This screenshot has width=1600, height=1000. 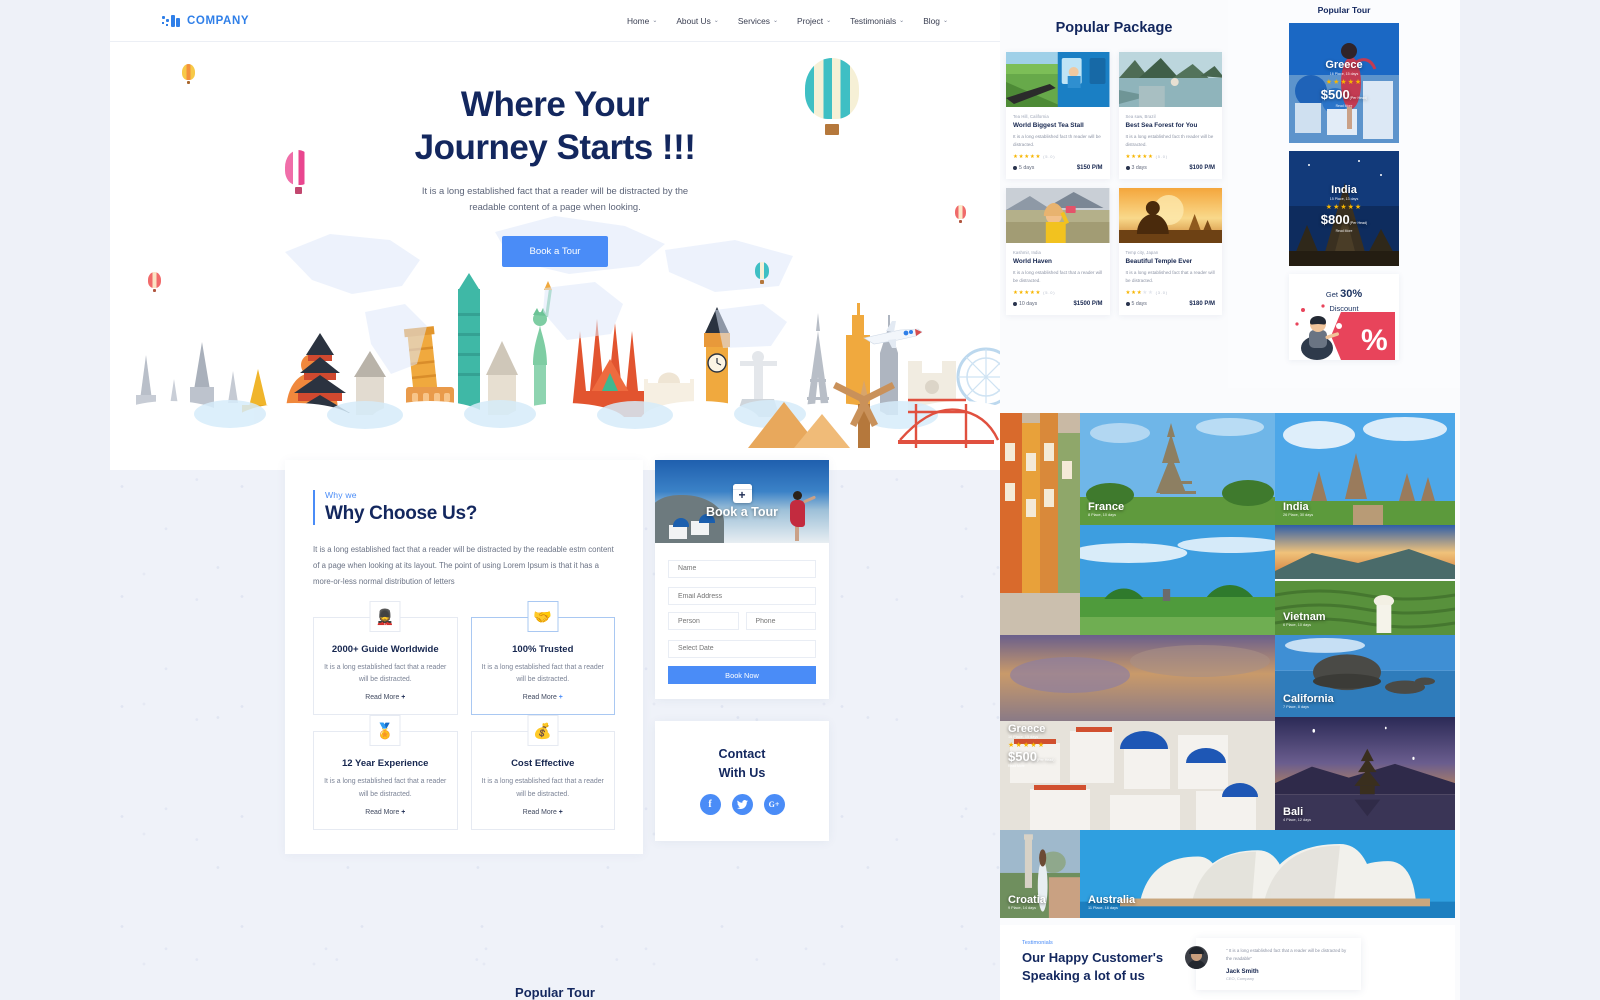 What do you see at coordinates (638, 20) in the screenshot?
I see `nav-label: Home` at bounding box center [638, 20].